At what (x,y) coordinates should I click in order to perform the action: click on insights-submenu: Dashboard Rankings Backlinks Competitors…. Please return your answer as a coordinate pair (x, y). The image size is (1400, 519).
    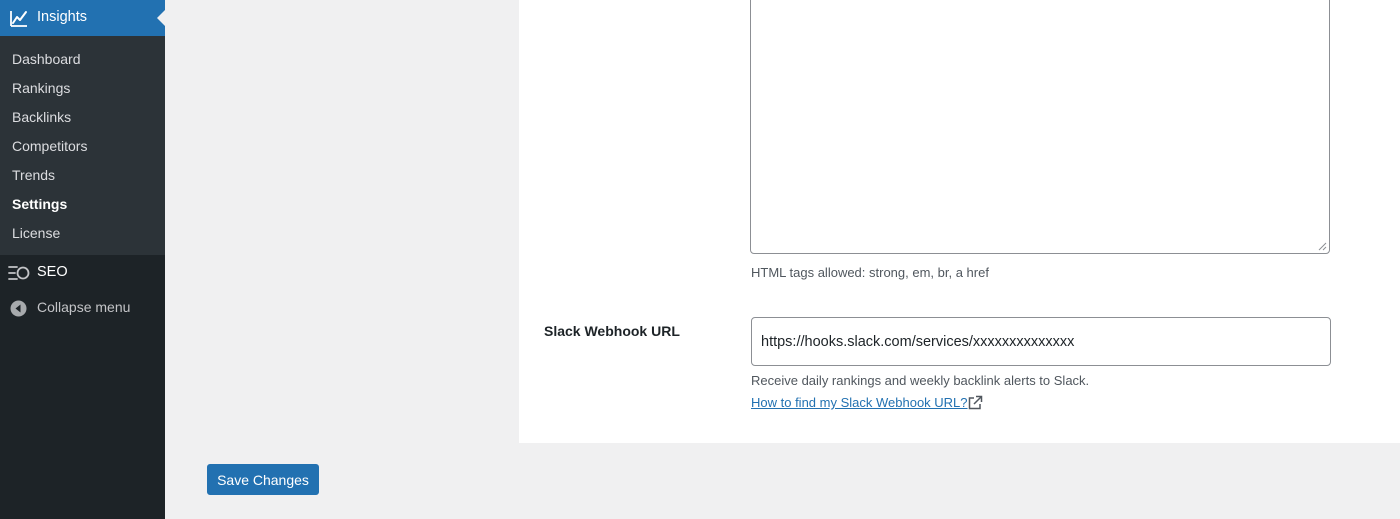
    Looking at the image, I should click on (82, 145).